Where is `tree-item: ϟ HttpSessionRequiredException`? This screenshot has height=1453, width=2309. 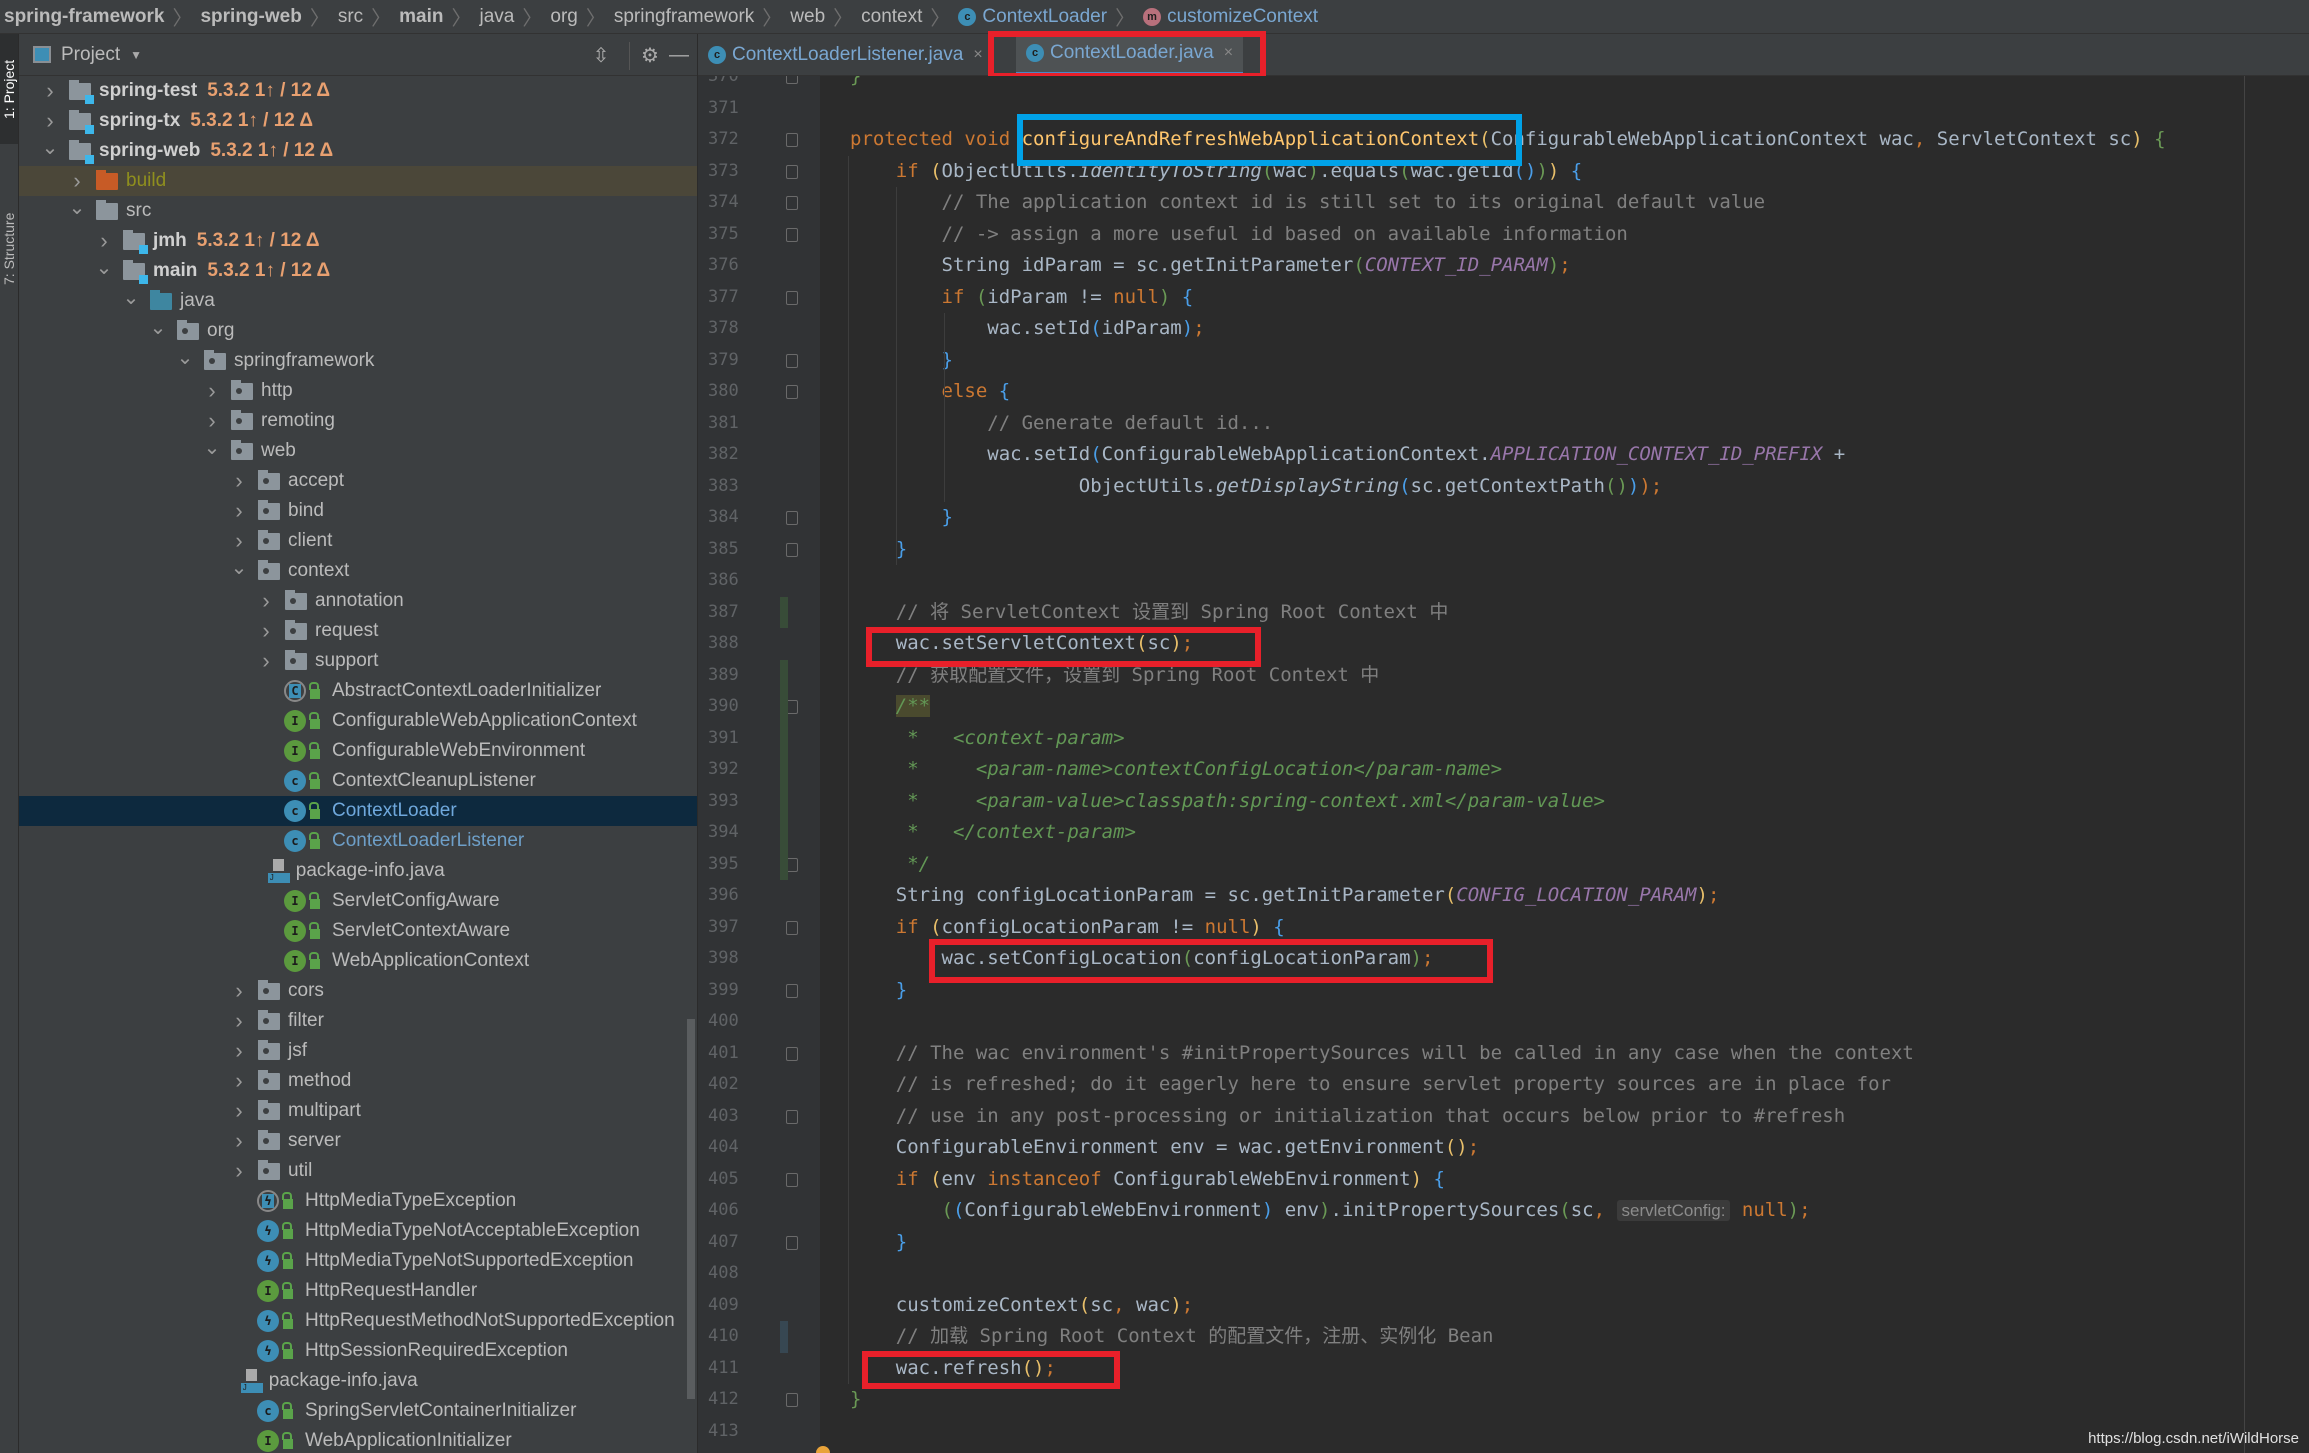
tree-item: ϟ HttpSessionRequiredException is located at coordinates (358, 1351).